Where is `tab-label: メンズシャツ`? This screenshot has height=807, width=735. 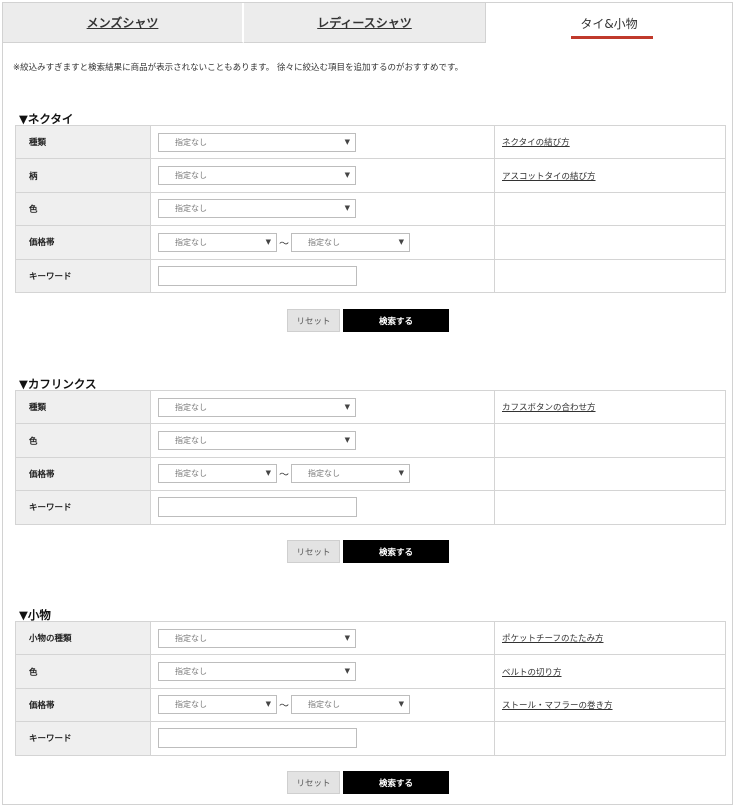 tab-label: メンズシャツ is located at coordinates (122, 23).